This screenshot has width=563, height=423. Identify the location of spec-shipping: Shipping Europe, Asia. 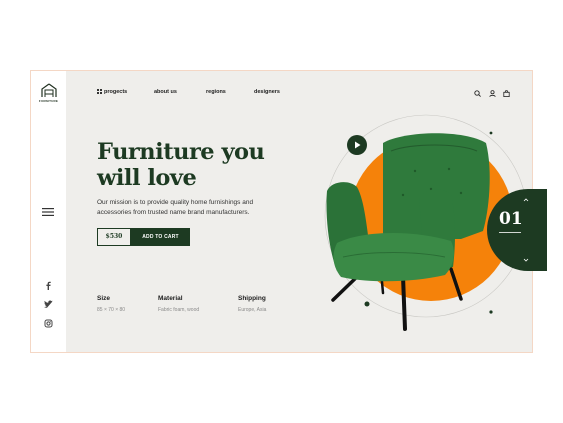
(252, 304).